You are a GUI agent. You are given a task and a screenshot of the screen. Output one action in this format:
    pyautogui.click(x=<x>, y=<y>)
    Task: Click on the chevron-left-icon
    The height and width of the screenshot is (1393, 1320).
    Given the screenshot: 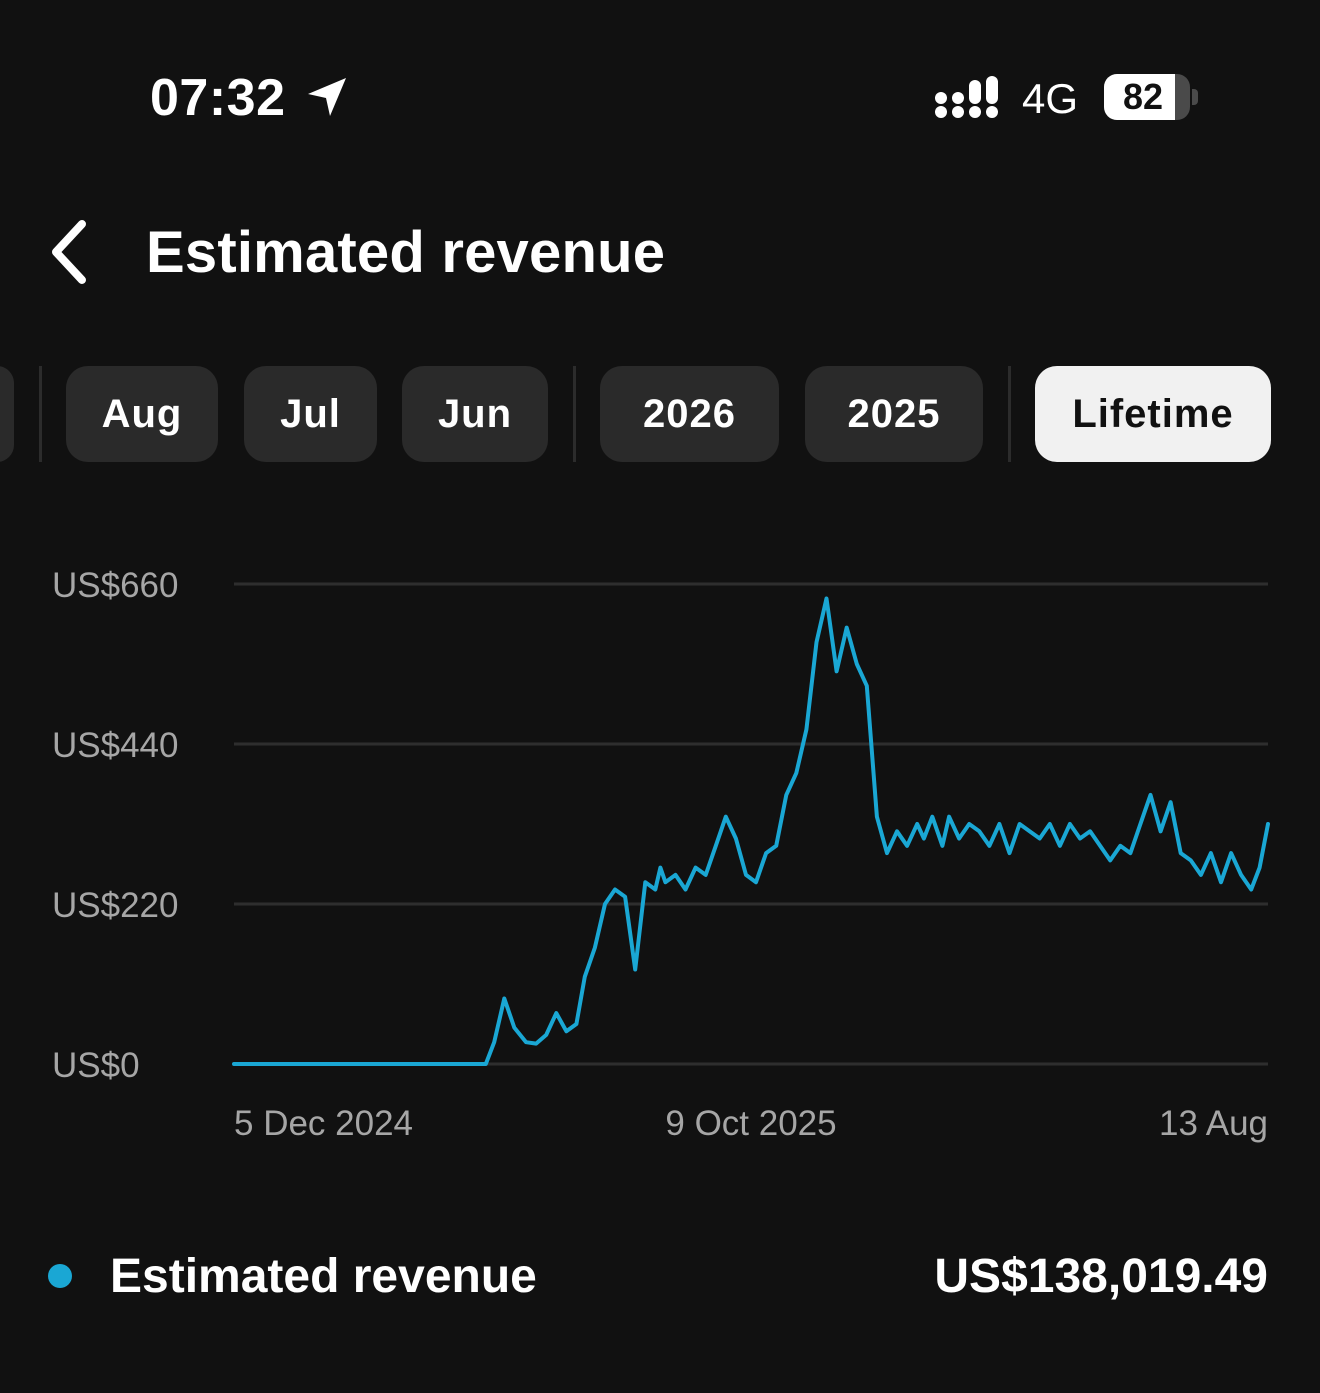 What is the action you would take?
    pyautogui.click(x=69, y=252)
    